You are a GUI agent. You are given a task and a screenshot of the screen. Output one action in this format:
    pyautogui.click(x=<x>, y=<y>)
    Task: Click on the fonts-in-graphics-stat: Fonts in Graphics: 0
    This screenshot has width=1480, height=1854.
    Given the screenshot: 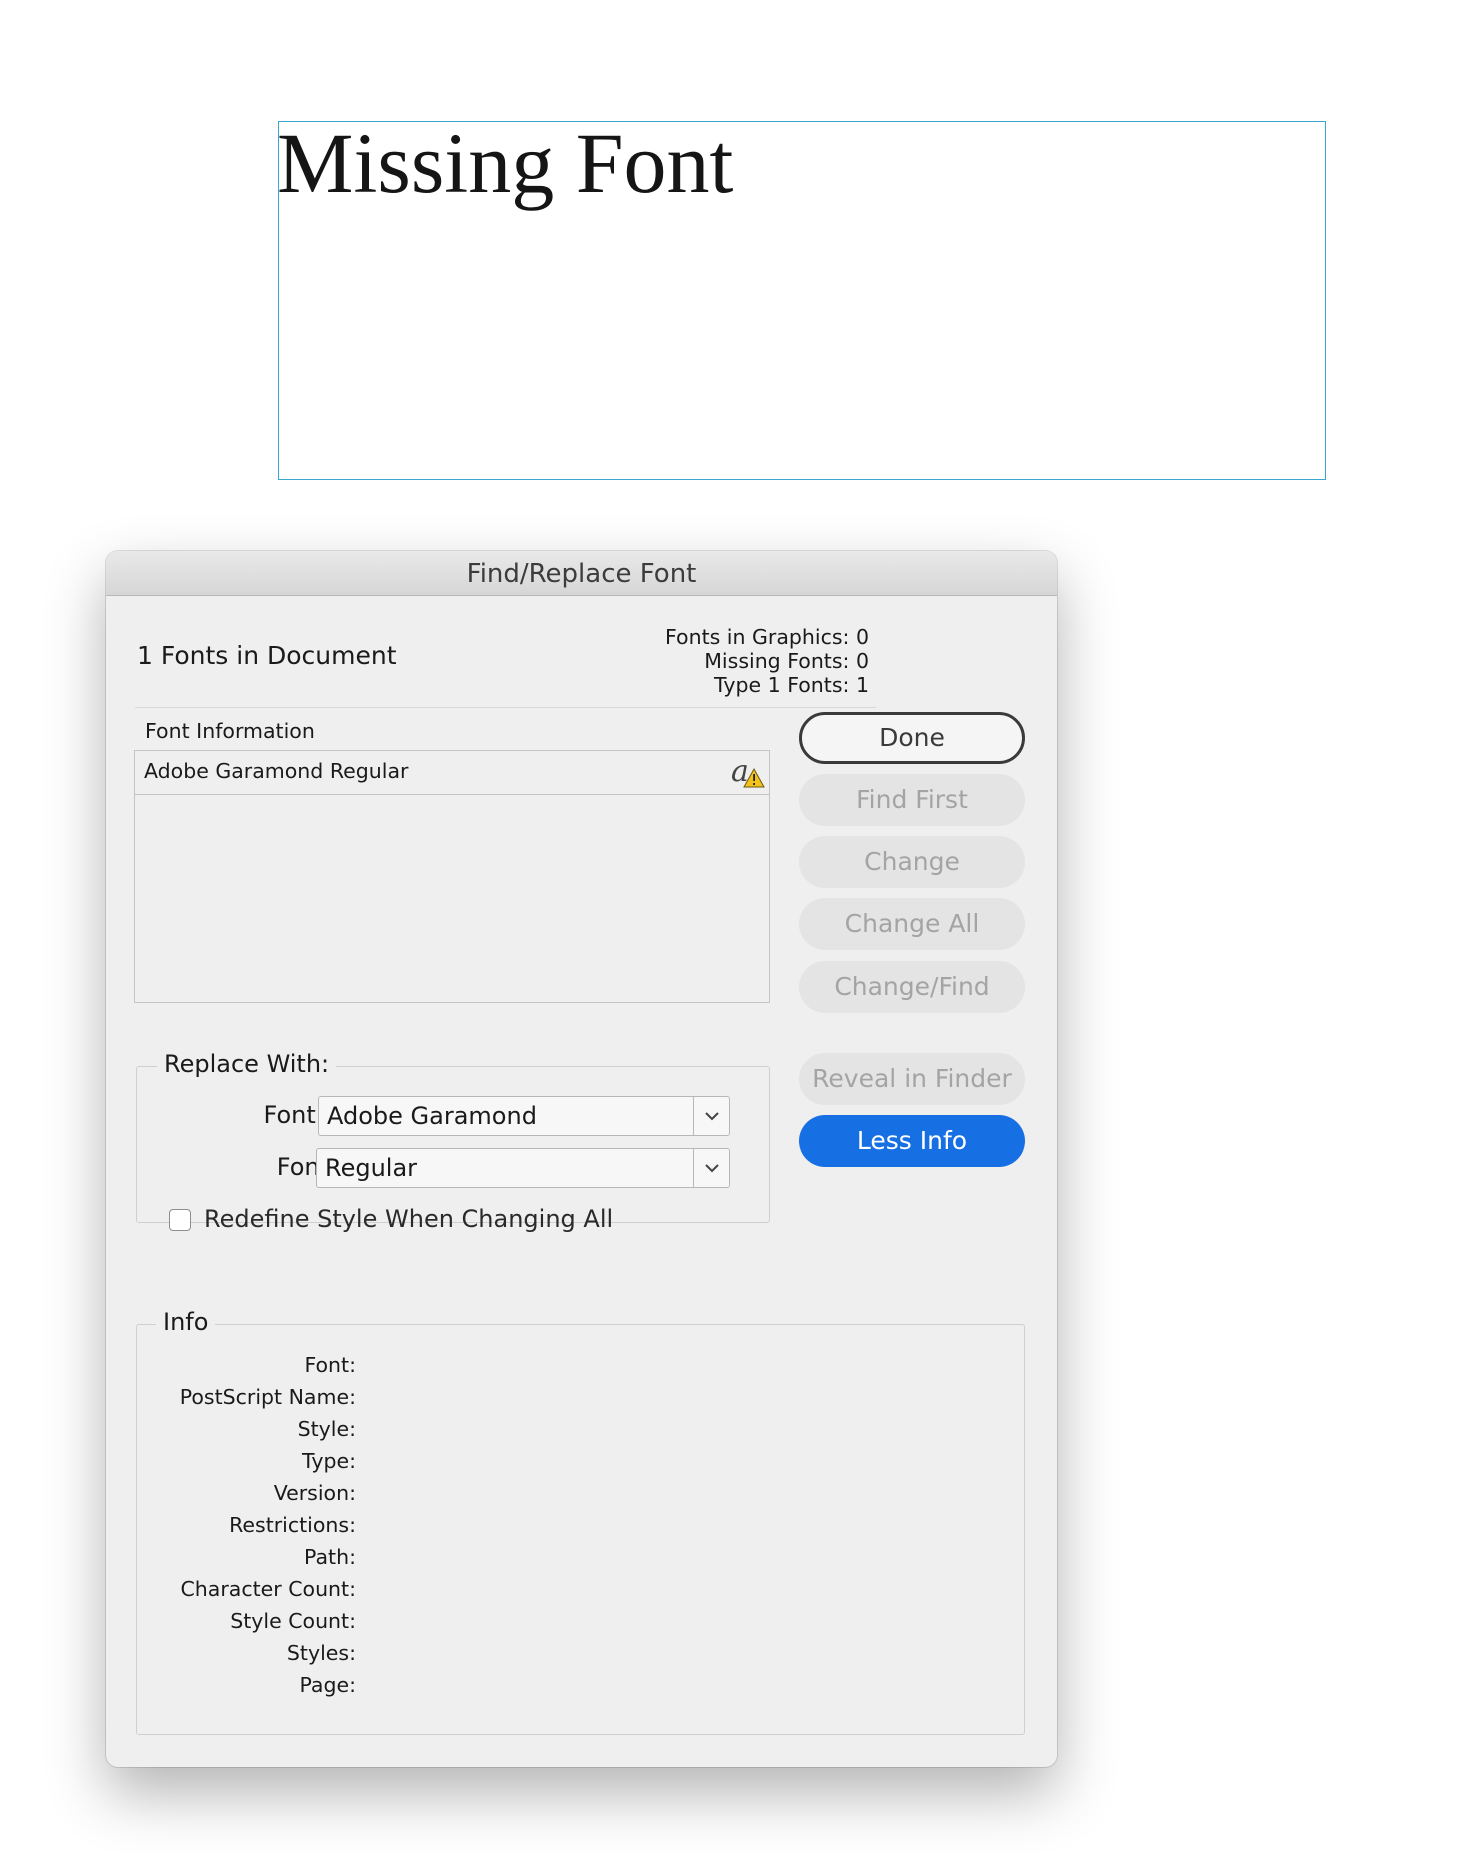 What is the action you would take?
    pyautogui.click(x=766, y=637)
    